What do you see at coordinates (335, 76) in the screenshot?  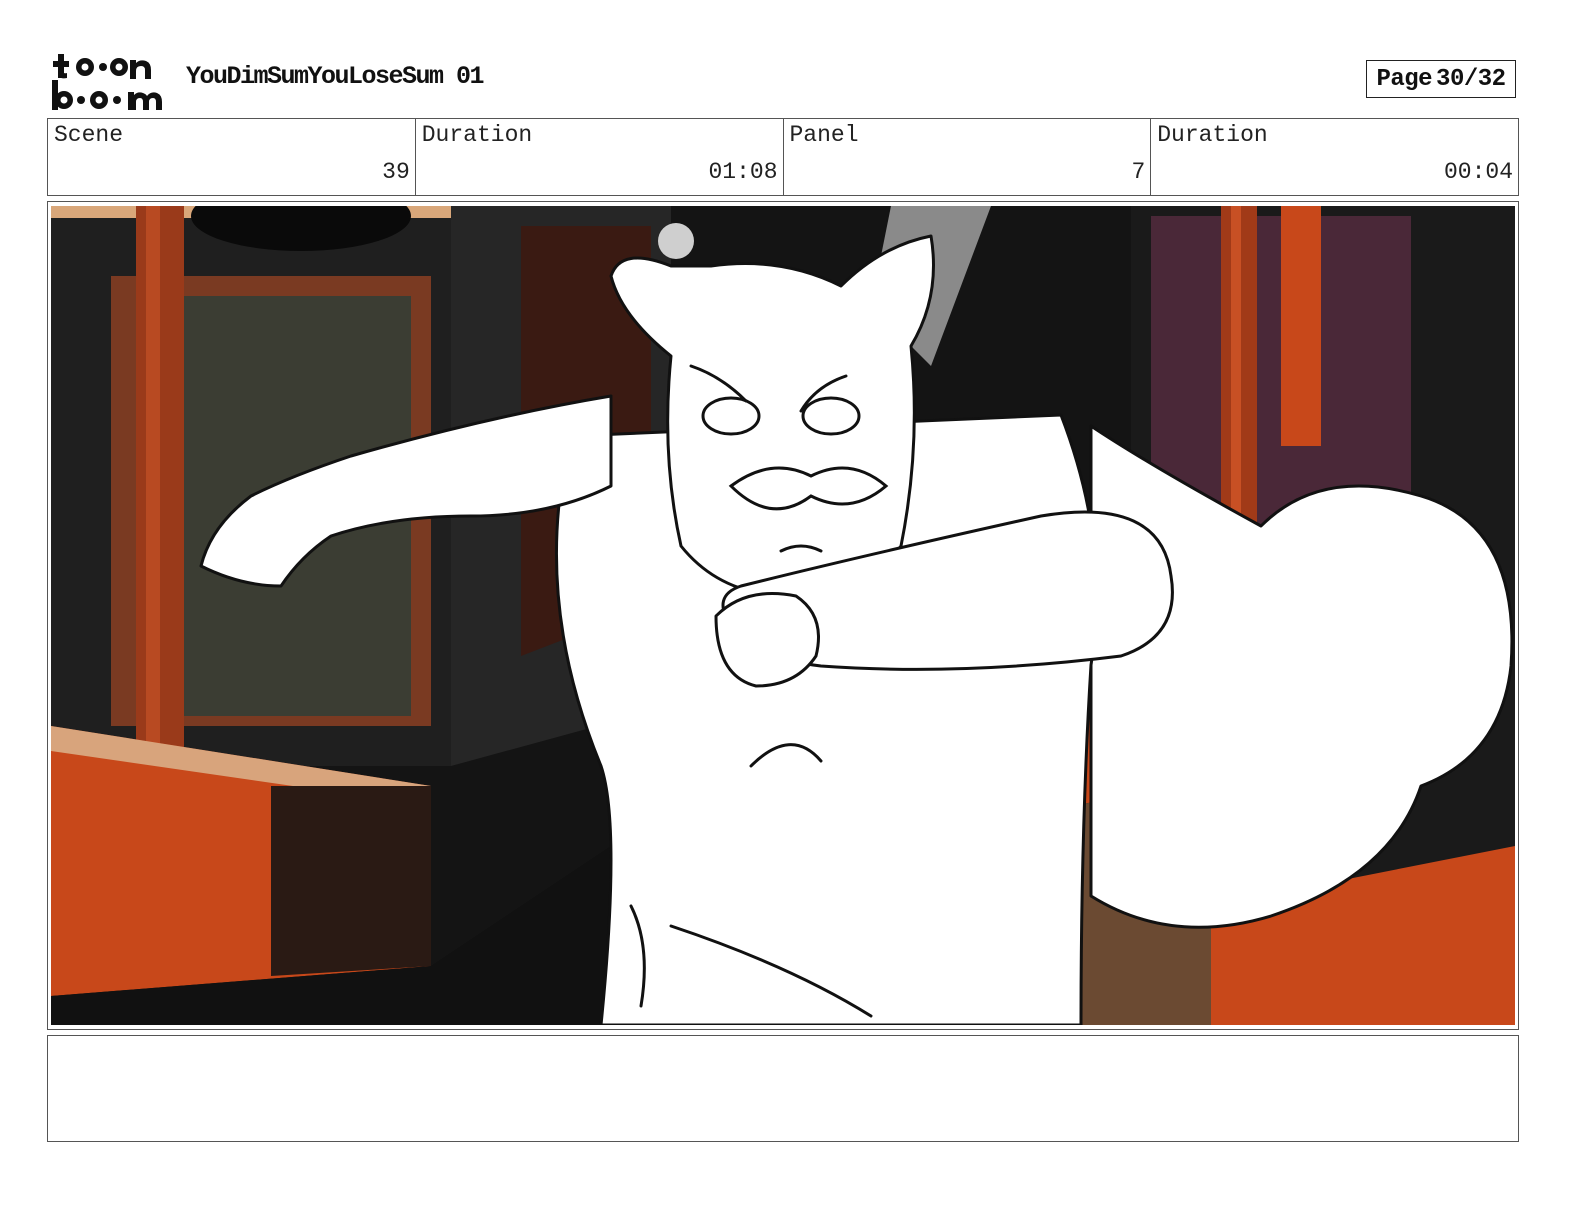 I see `project-title: YouDimSumYouLoseSum 01` at bounding box center [335, 76].